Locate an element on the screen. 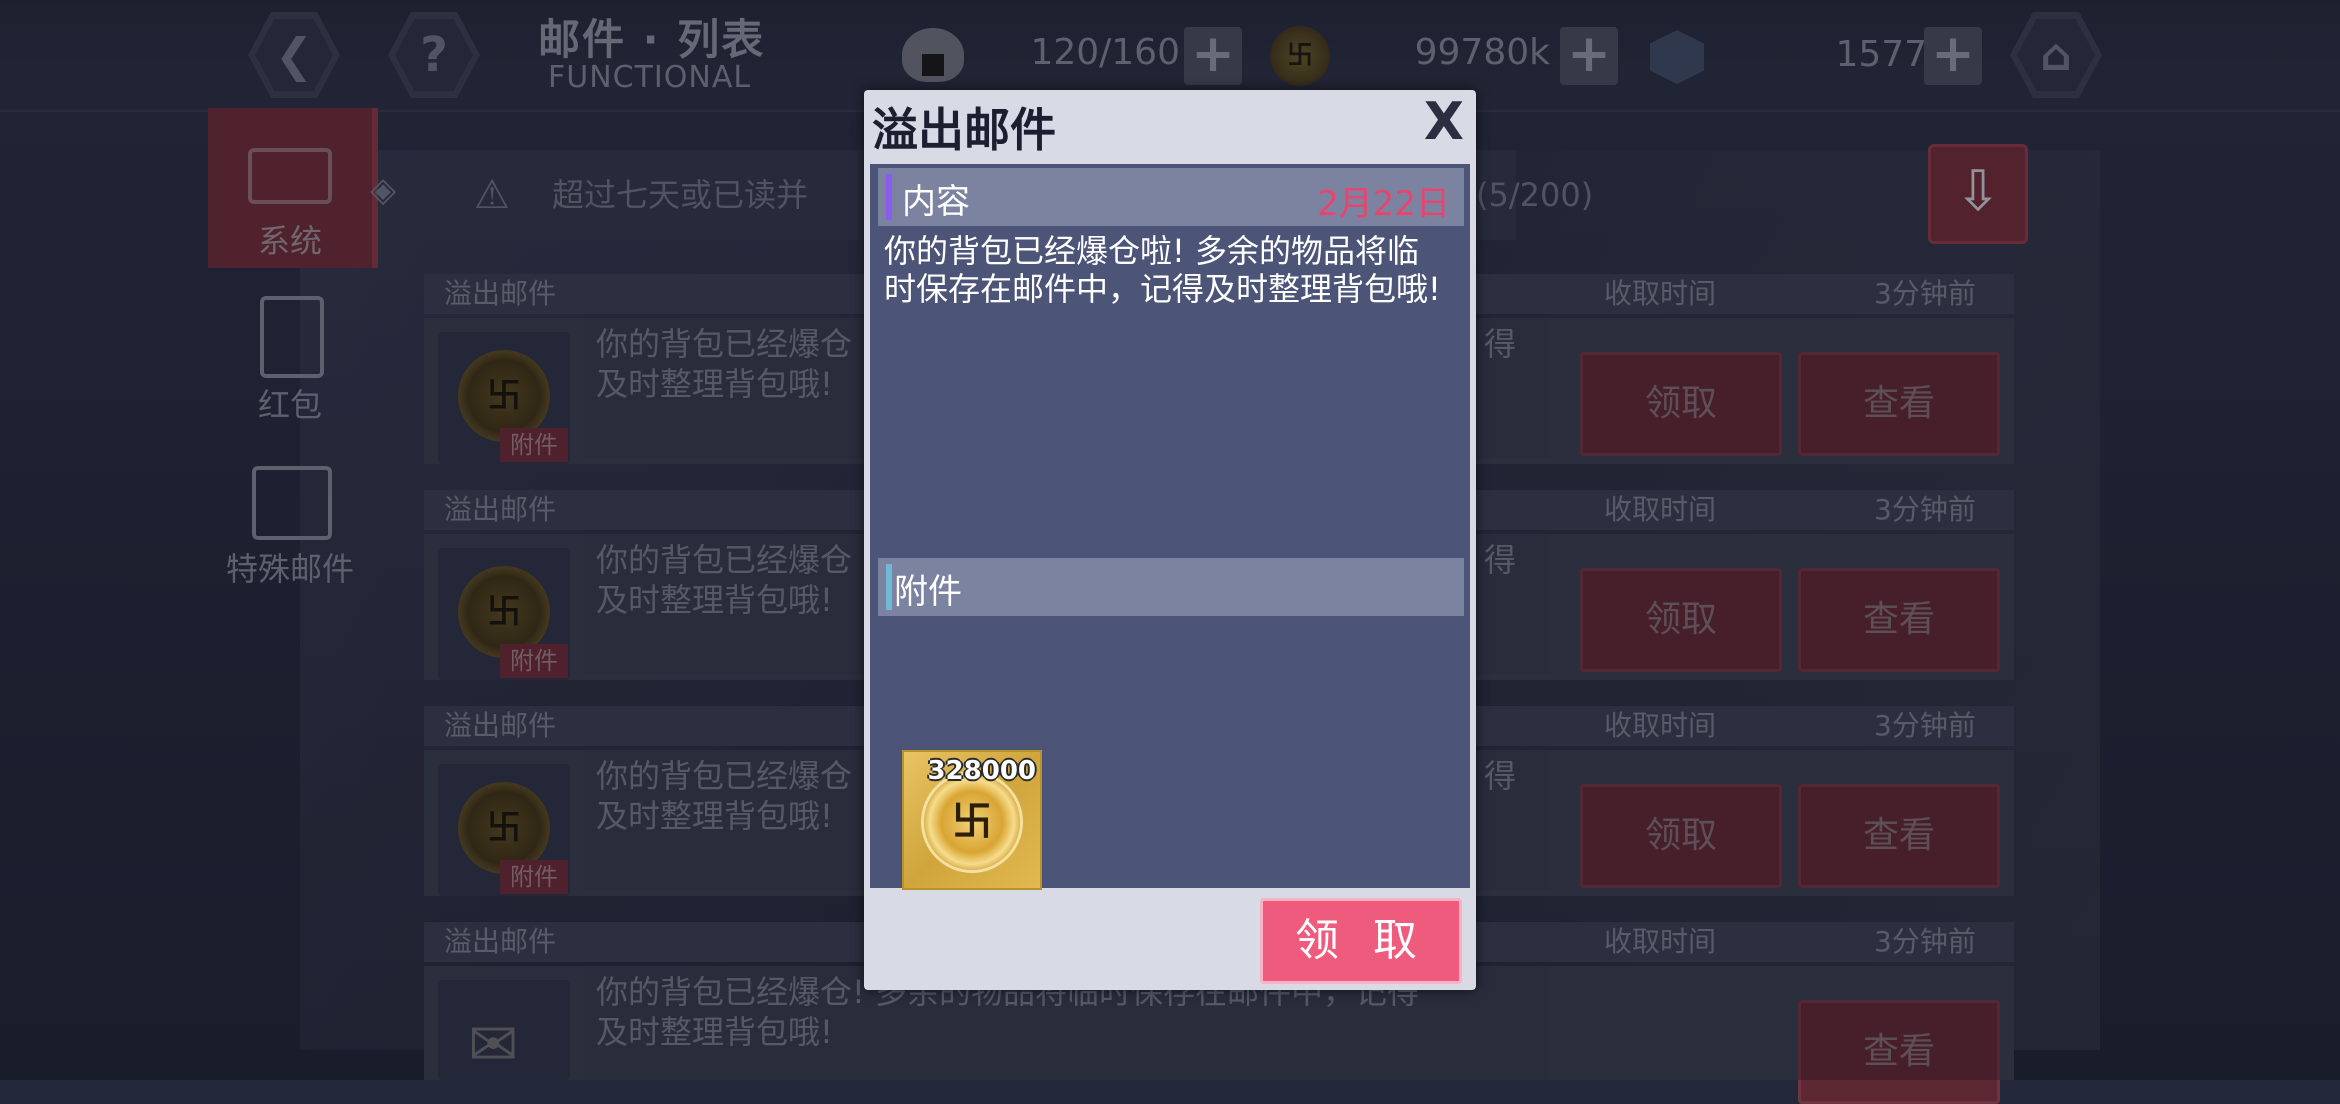 The height and width of the screenshot is (1104, 2340). attachment-count: 328000 is located at coordinates (981, 771).